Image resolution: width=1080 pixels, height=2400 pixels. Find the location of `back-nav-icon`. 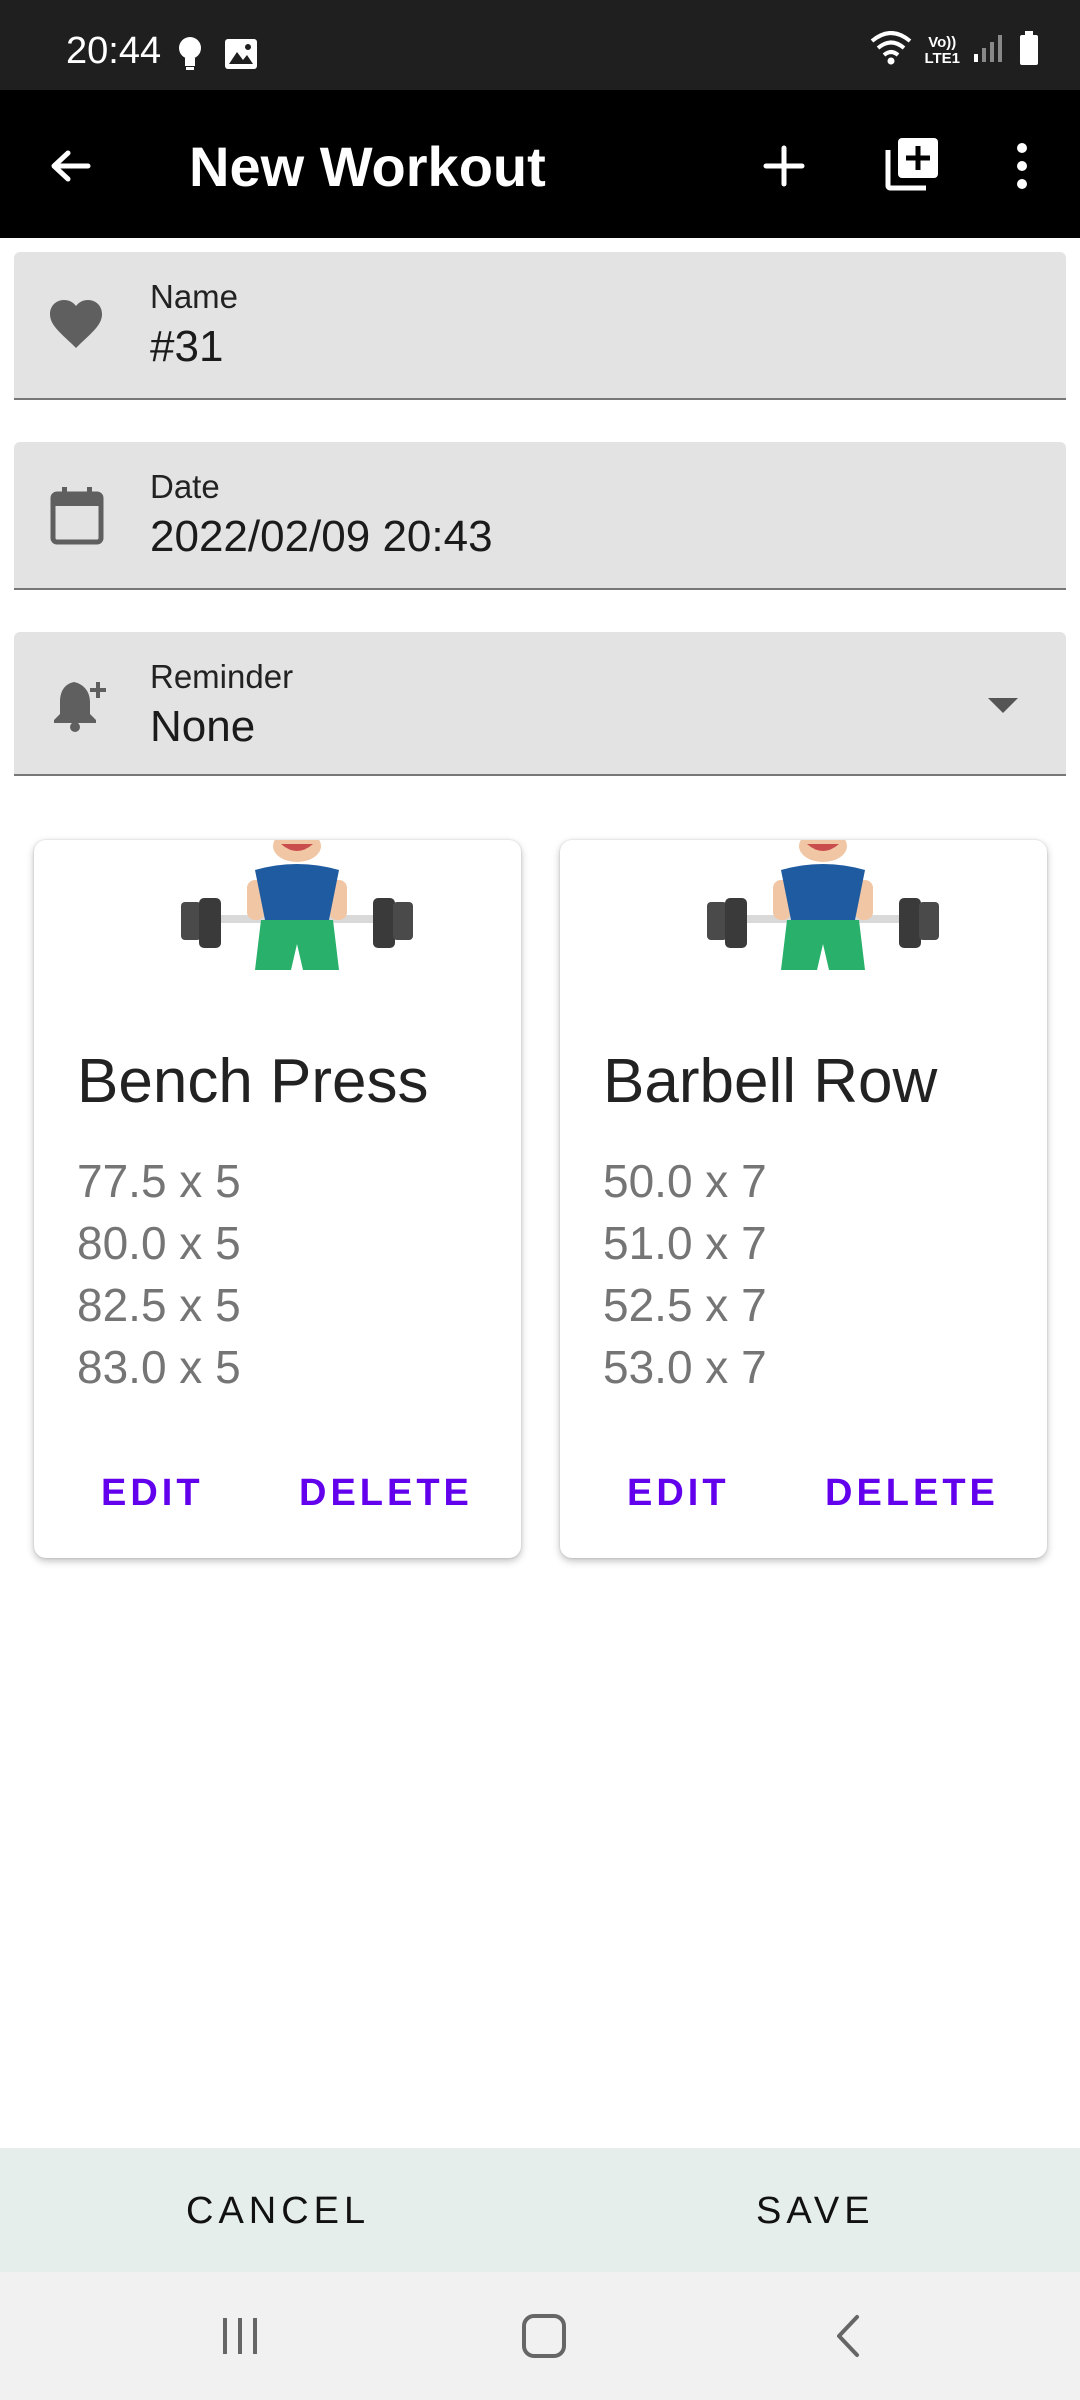

back-nav-icon is located at coordinates (848, 2336).